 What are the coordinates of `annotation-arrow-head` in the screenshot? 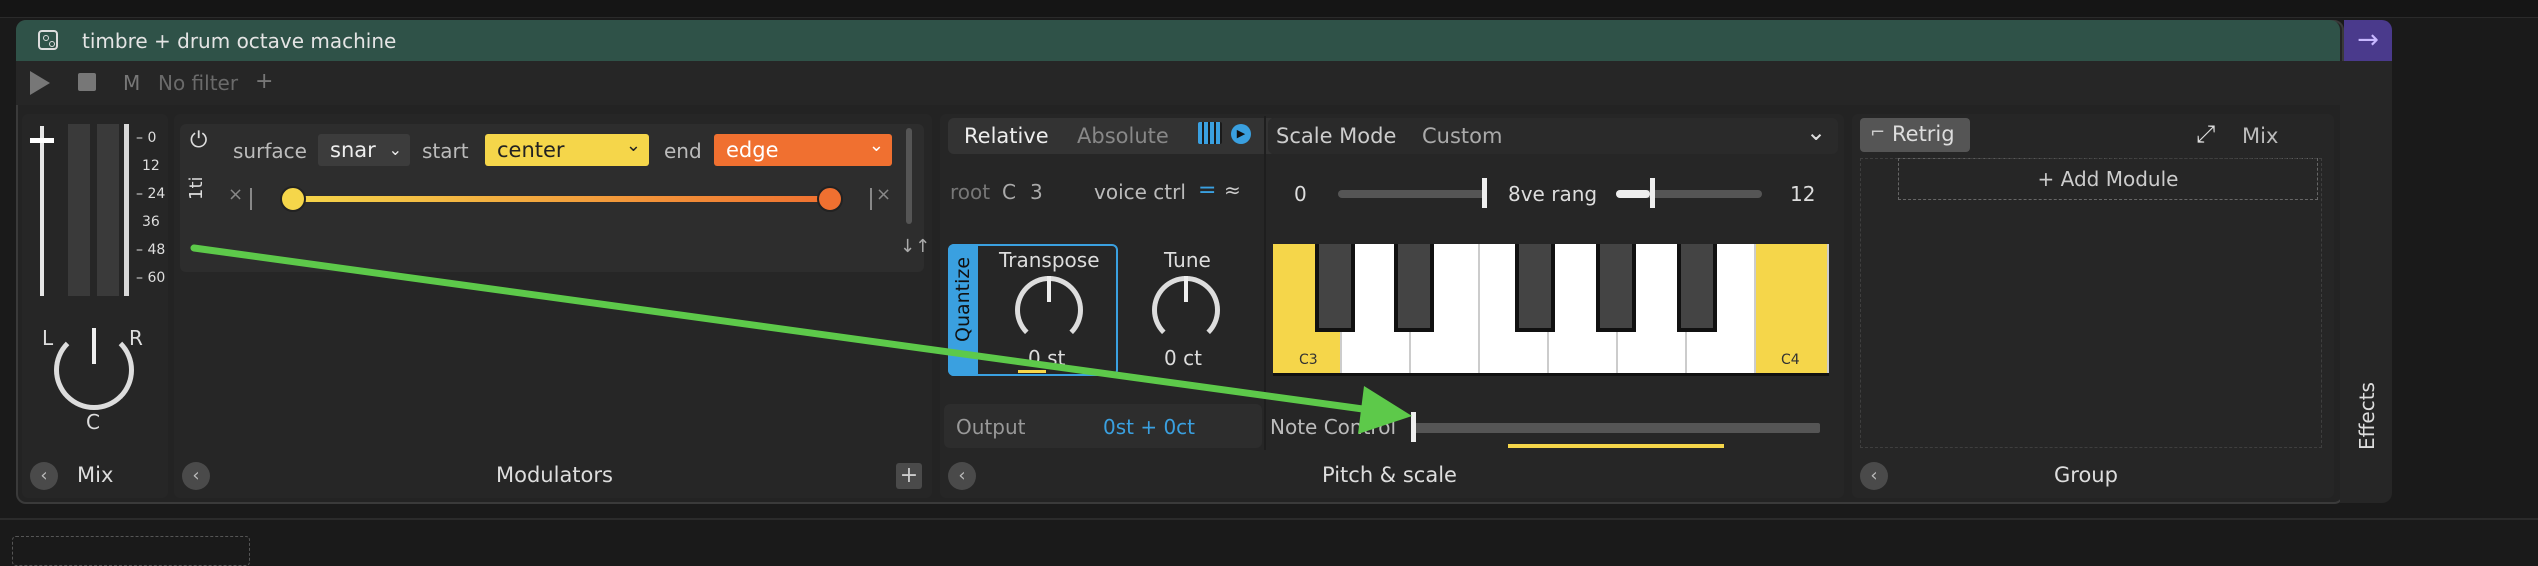 It's located at (1385, 410).